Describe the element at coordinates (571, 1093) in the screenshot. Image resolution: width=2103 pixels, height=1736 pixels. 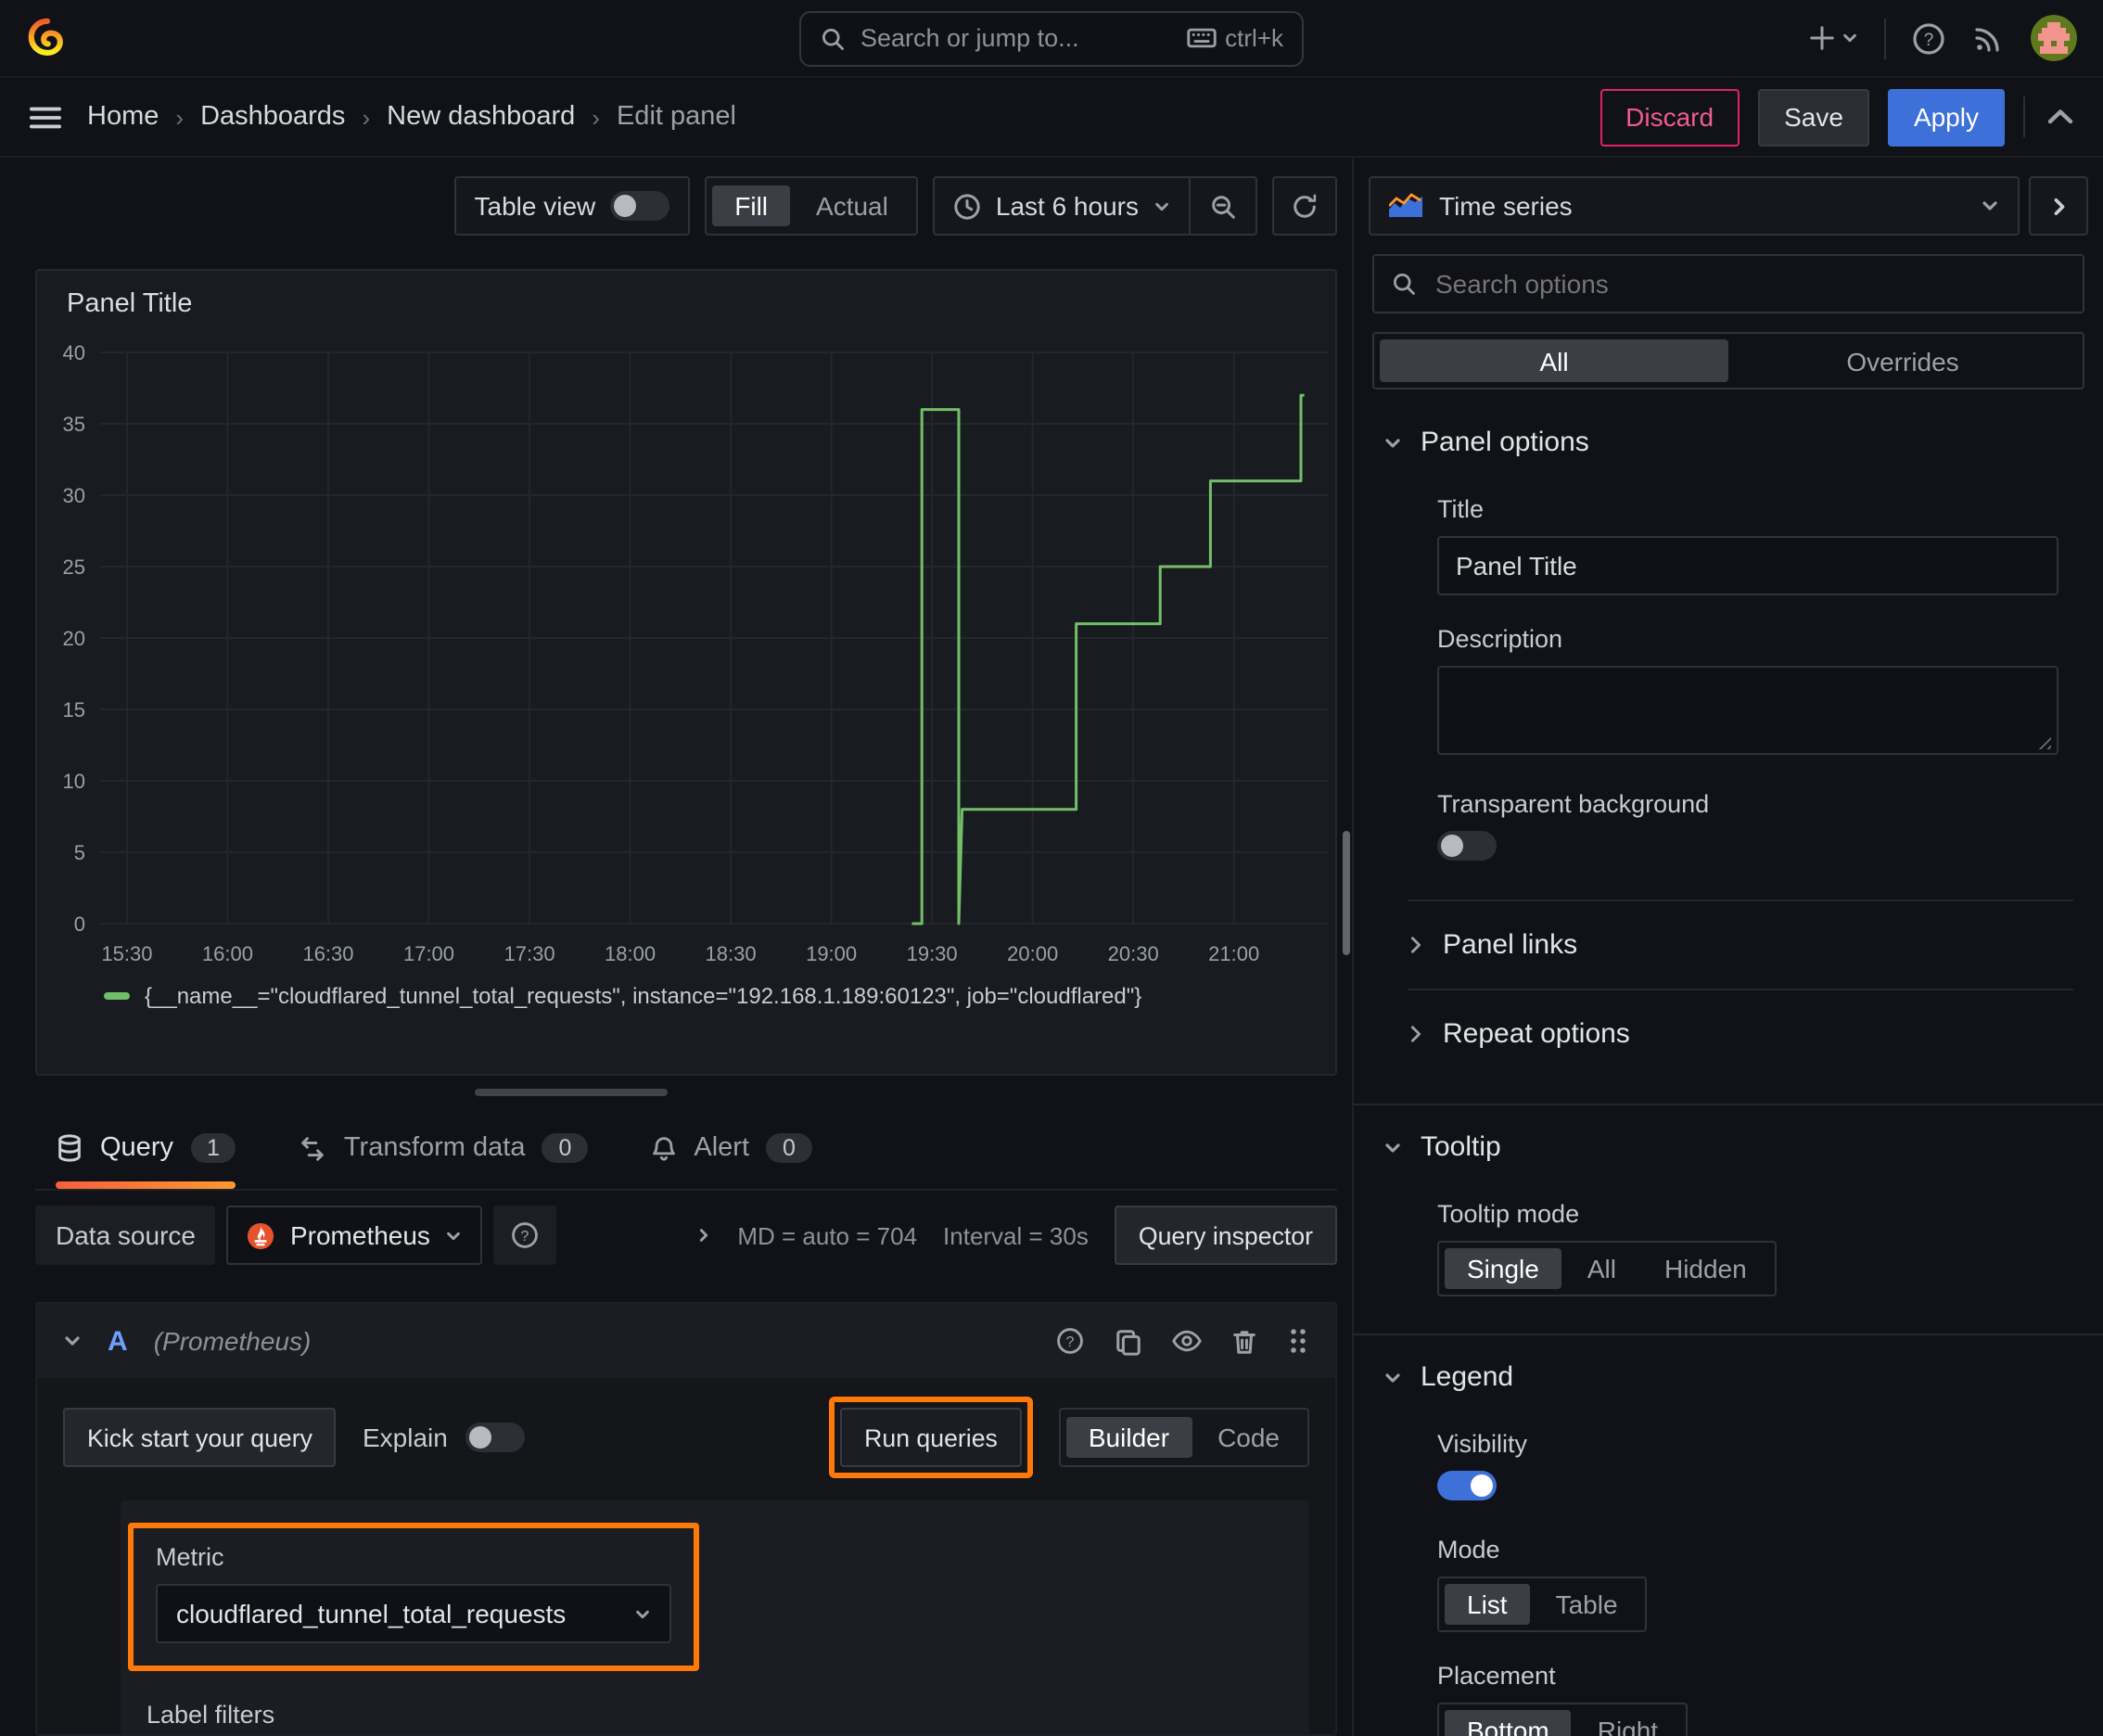
I see `panel-resize-handle` at that location.